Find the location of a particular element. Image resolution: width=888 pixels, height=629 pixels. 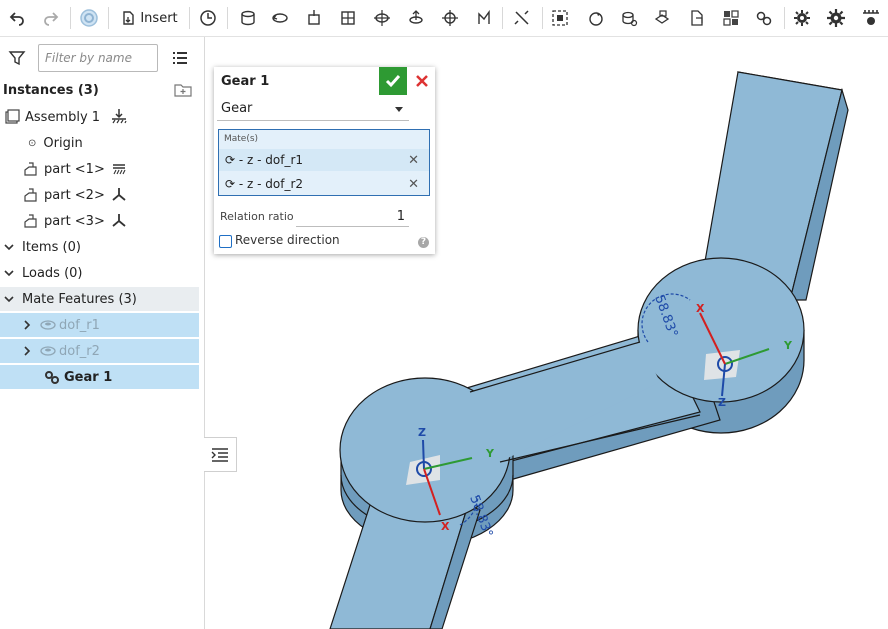

list-view-icon is located at coordinates (180, 60).